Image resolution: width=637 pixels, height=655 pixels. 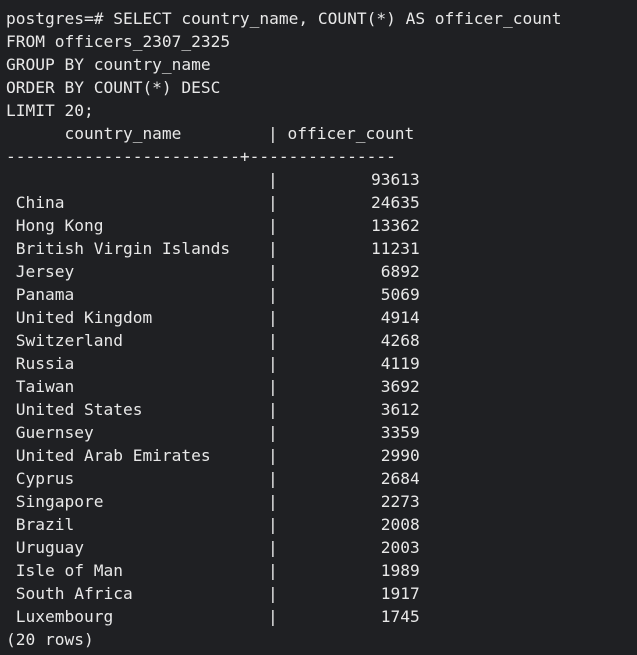 What do you see at coordinates (321, 363) in the screenshot?
I see `table-row: Russia | 4119` at bounding box center [321, 363].